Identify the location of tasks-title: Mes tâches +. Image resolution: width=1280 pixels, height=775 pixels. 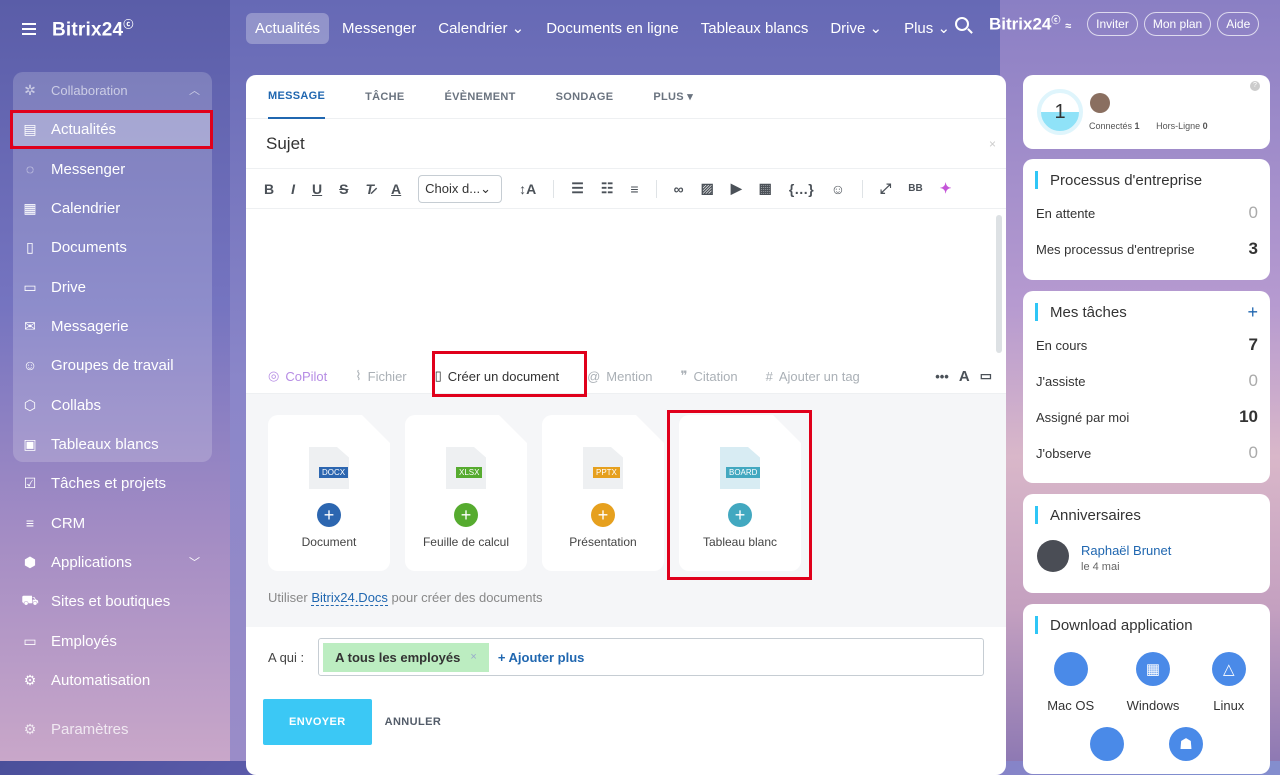
(1152, 312).